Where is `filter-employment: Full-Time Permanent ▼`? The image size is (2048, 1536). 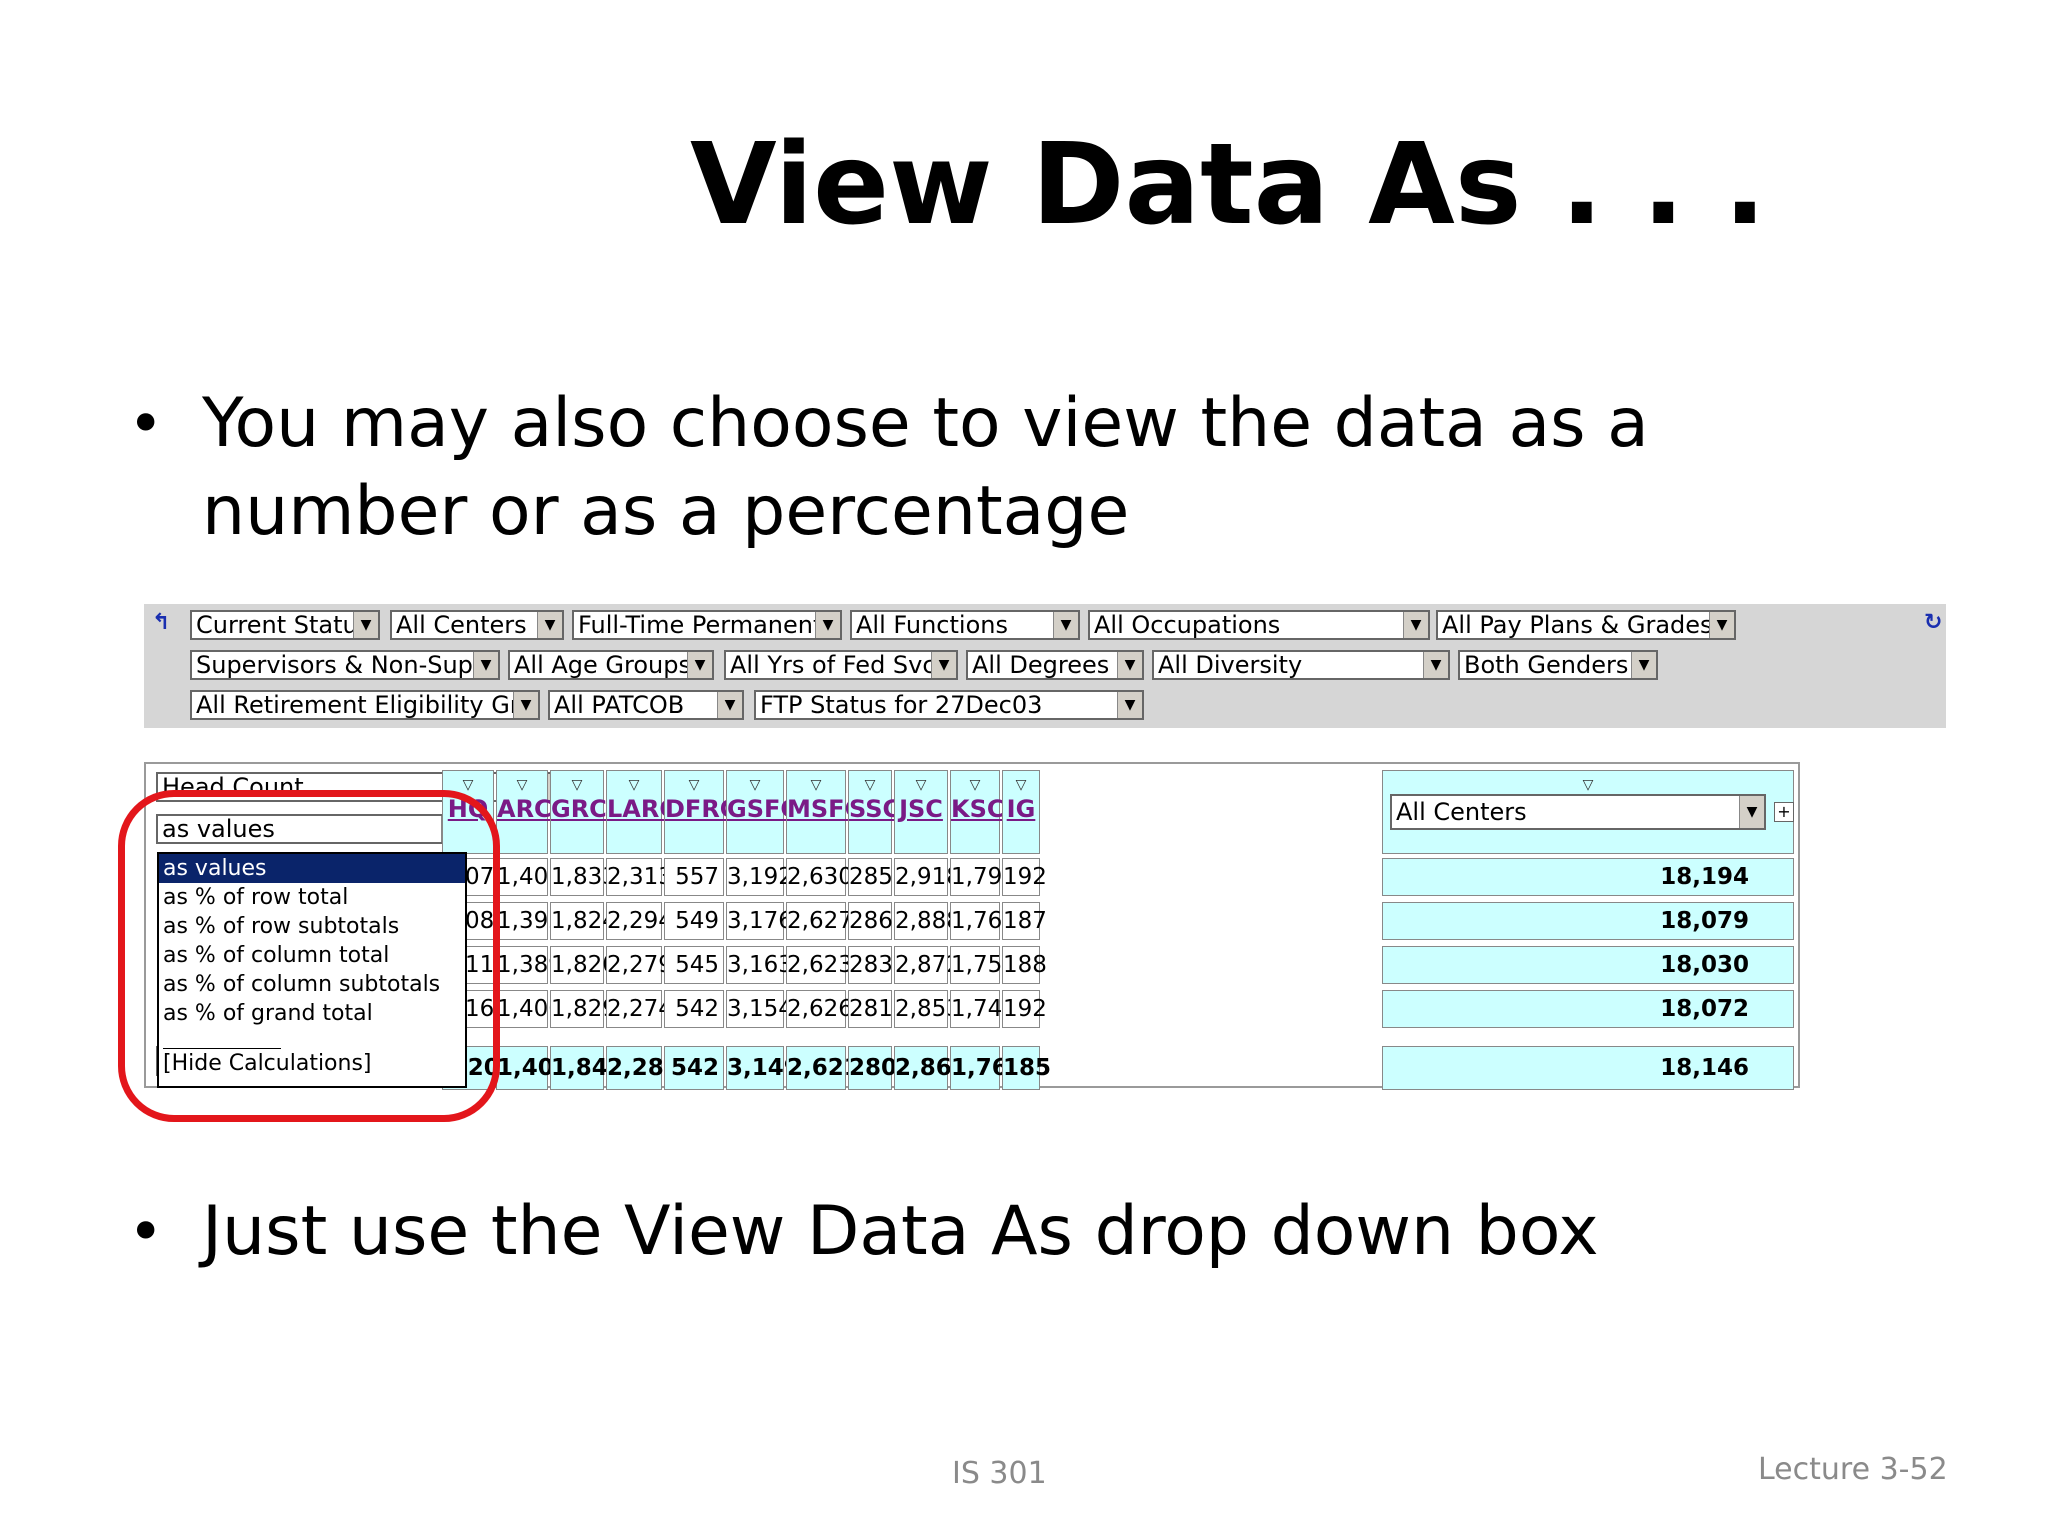 filter-employment: Full-Time Permanent ▼ is located at coordinates (707, 625).